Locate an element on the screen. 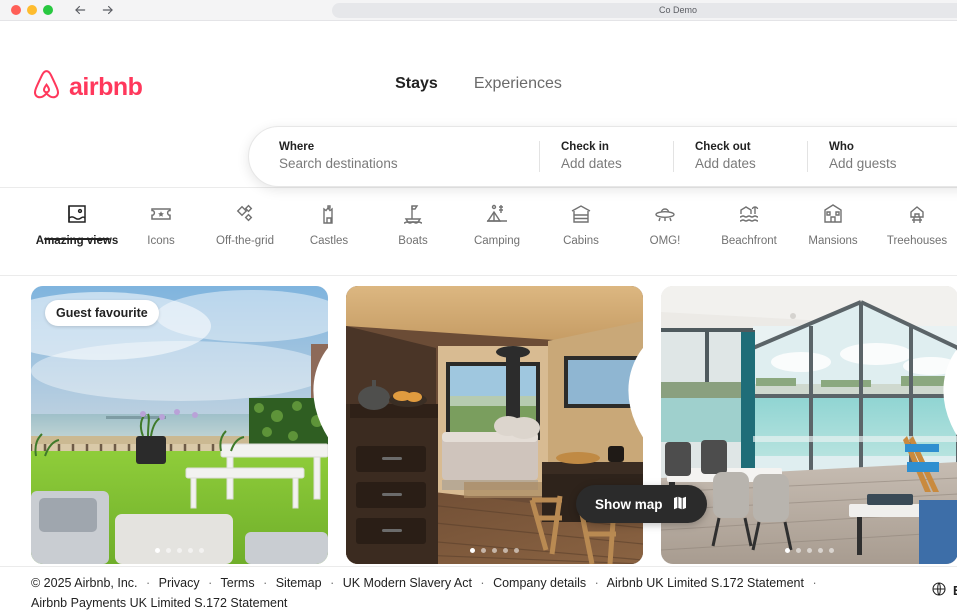 The image size is (957, 612). close-window-button is located at coordinates (16, 10).